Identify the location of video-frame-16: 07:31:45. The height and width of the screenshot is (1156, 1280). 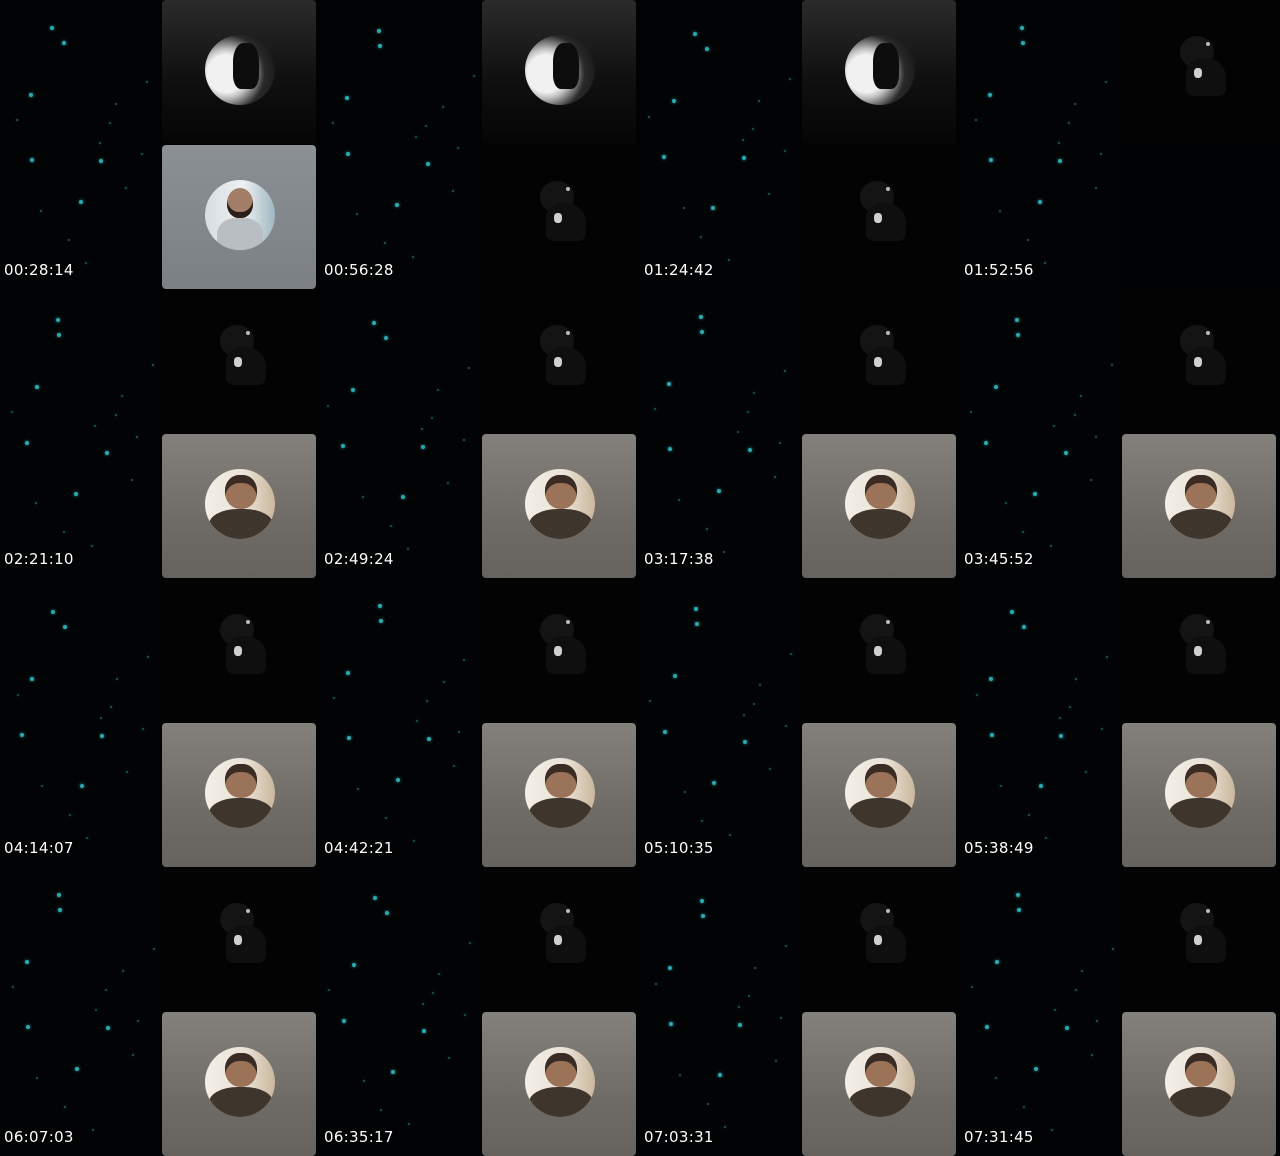
(1120, 1011).